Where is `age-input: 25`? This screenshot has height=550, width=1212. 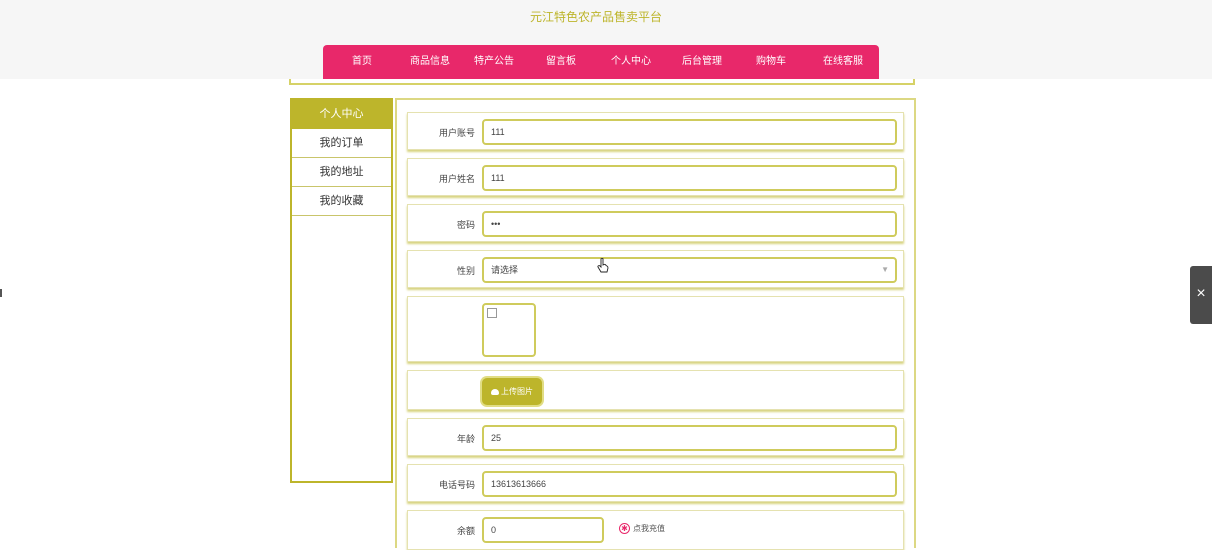 age-input: 25 is located at coordinates (689, 438).